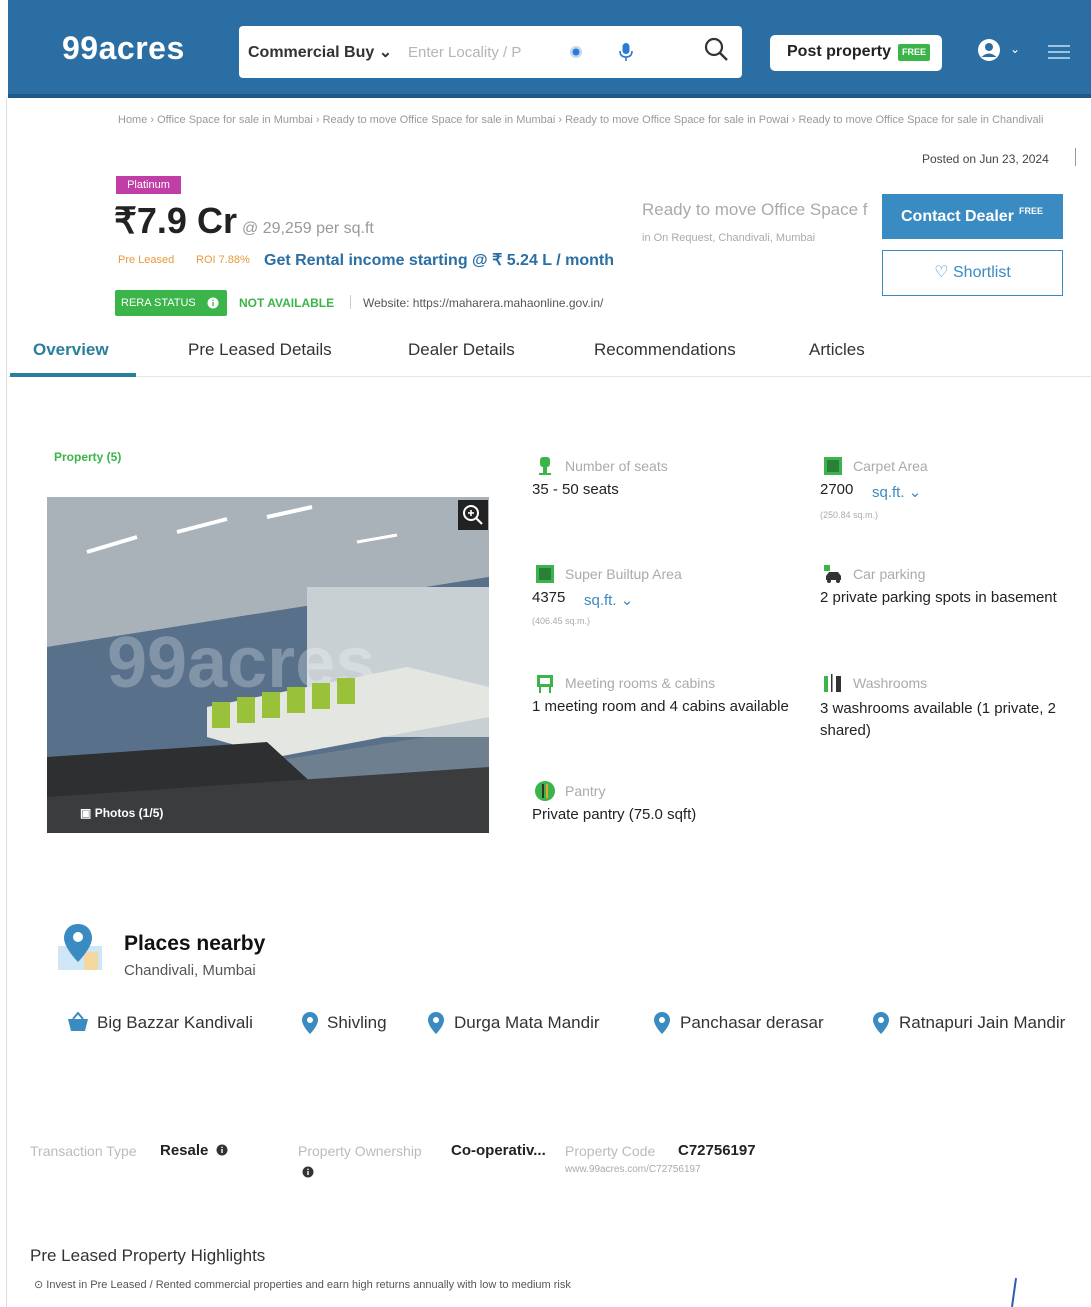 The width and height of the screenshot is (1091, 1307). What do you see at coordinates (561, 621) in the screenshot?
I see `super-builtup-sqm: (406.45 sq.m.)` at bounding box center [561, 621].